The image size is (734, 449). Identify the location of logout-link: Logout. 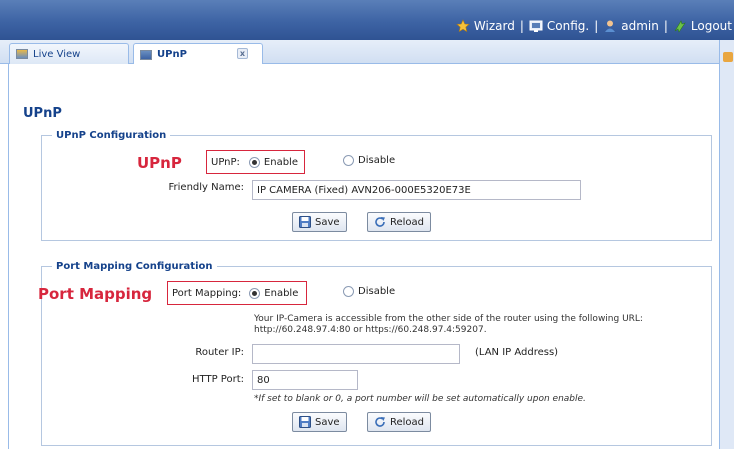
(702, 26).